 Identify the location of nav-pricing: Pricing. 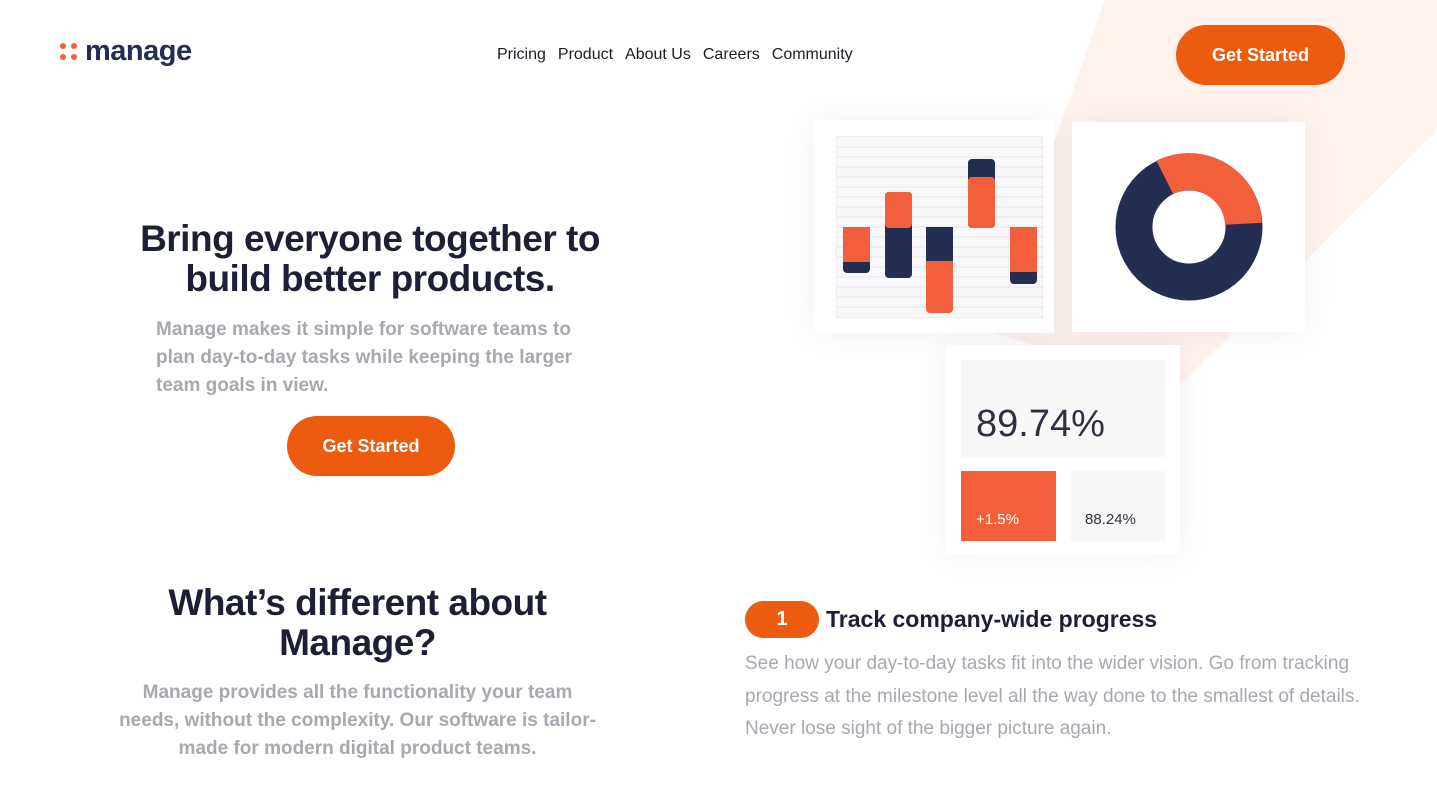
(521, 55).